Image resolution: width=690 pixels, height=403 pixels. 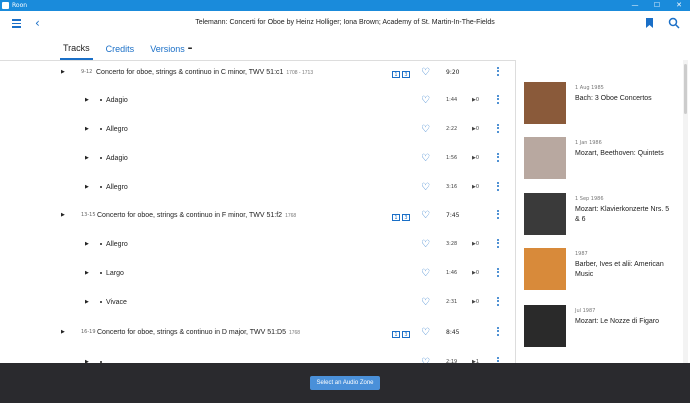 I want to click on album-title: Barber, Ives et alii: American Music, so click(x=622, y=270).